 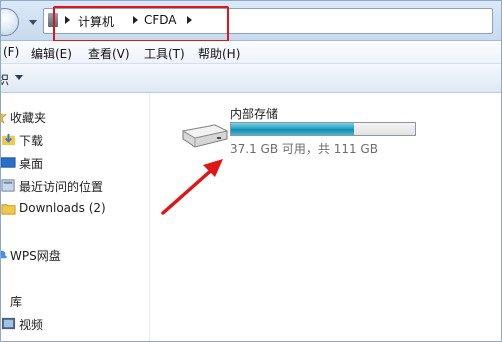 I want to click on folder-icon, so click(x=8, y=209).